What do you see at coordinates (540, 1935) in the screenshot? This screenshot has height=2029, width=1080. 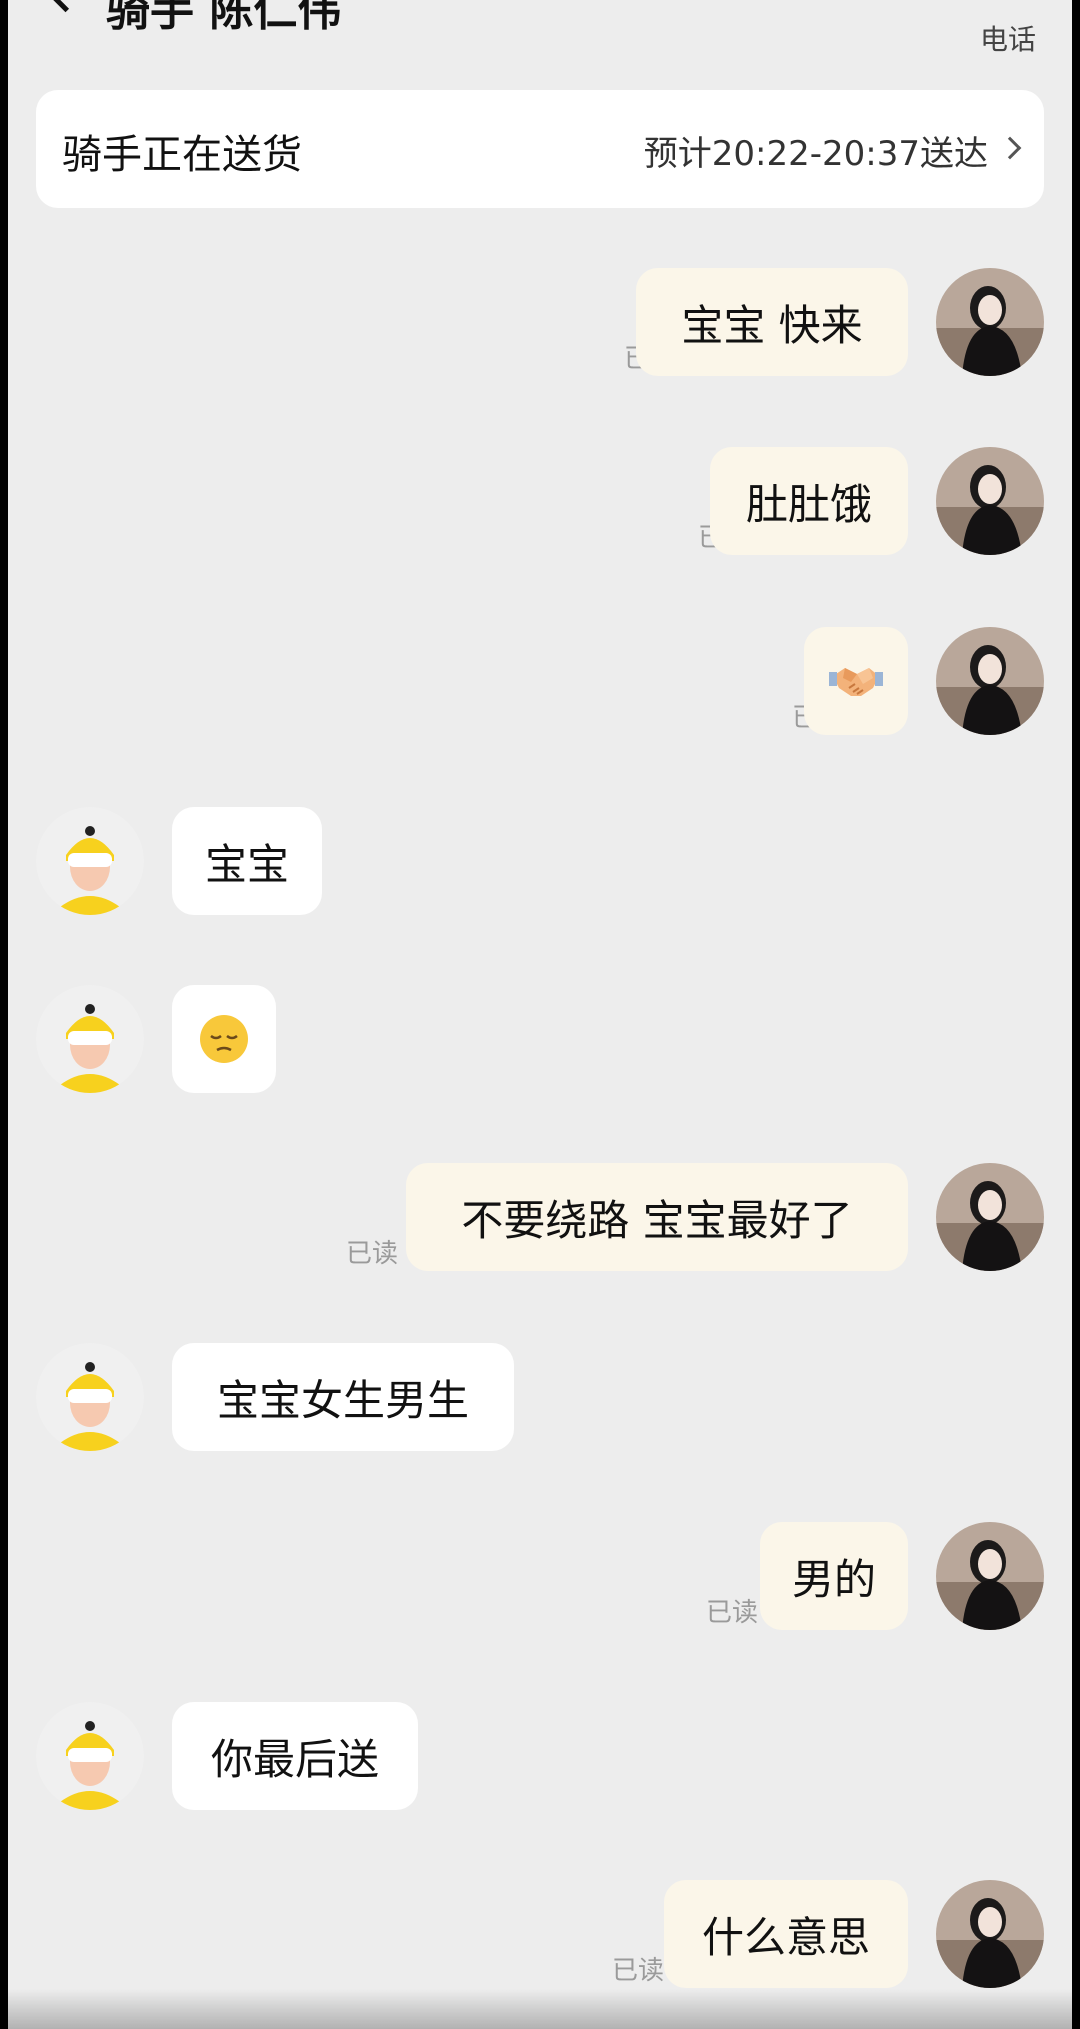 I see `message-row: 已读 什么意思` at bounding box center [540, 1935].